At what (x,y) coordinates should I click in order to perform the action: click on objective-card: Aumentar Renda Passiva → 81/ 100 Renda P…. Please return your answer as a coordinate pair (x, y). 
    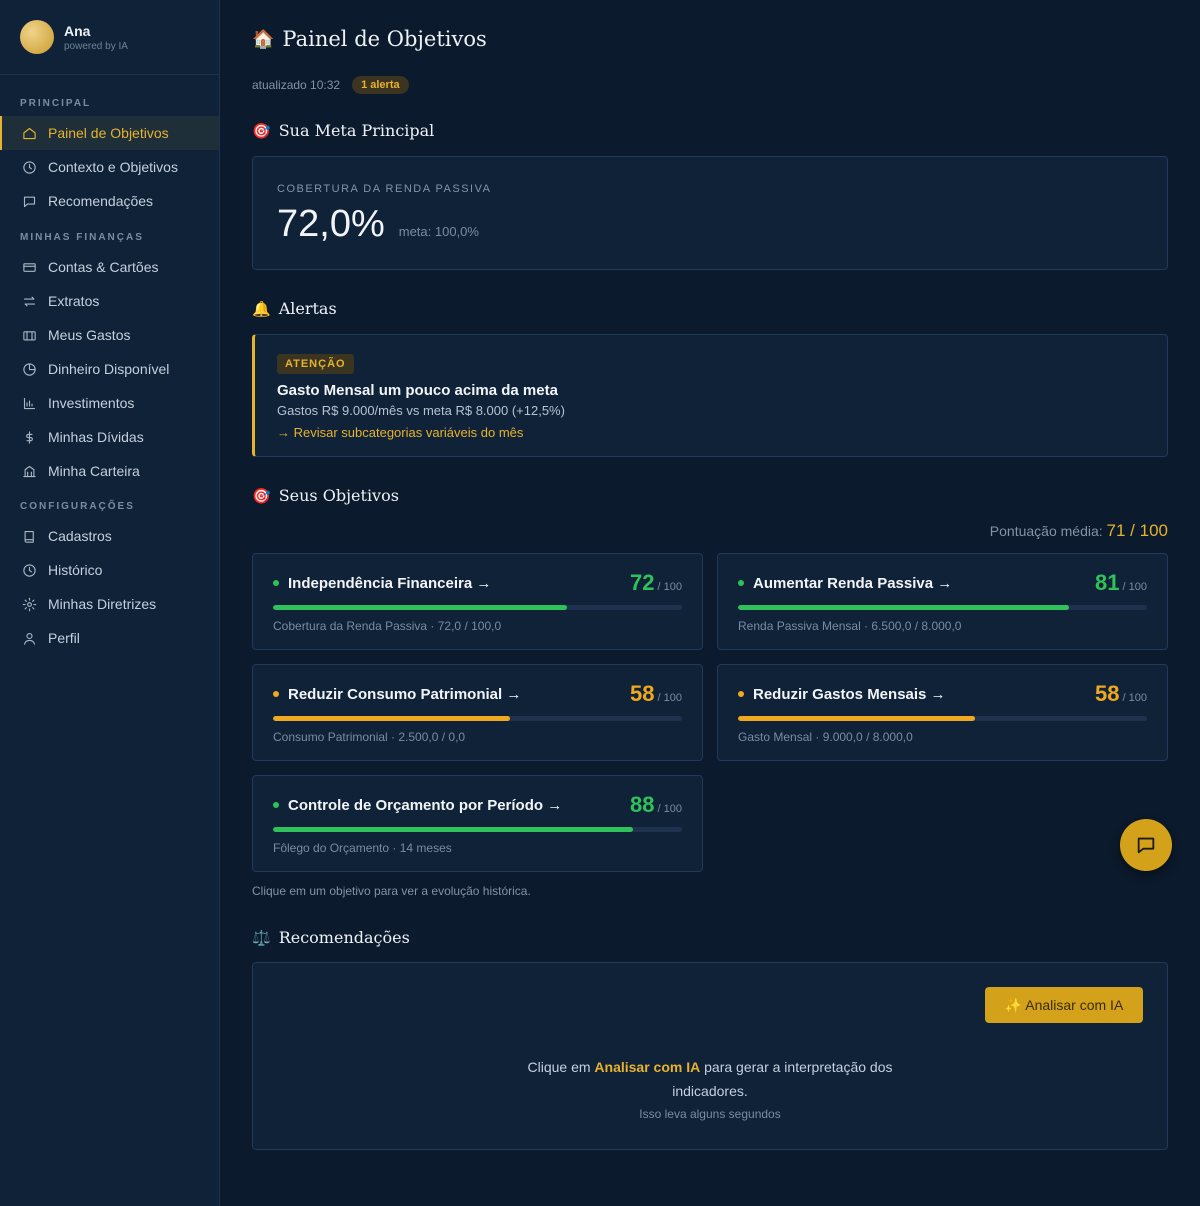
    Looking at the image, I should click on (942, 601).